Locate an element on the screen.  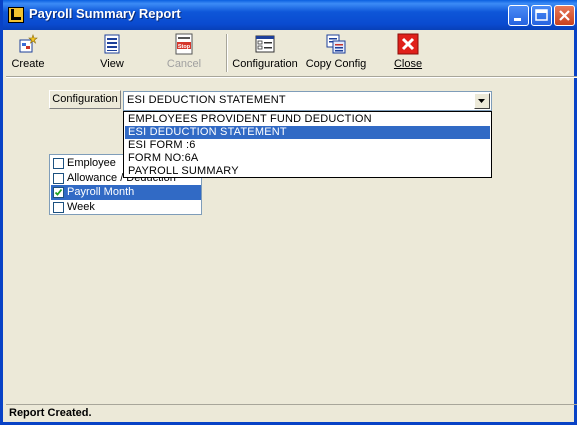
cancel-label: Cancel is located at coordinates (184, 64).